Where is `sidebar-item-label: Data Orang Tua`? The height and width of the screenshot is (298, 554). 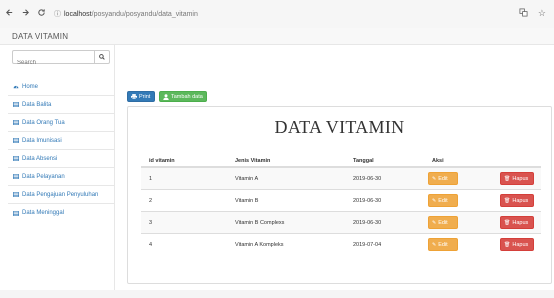
sidebar-item-label: Data Orang Tua is located at coordinates (43, 122).